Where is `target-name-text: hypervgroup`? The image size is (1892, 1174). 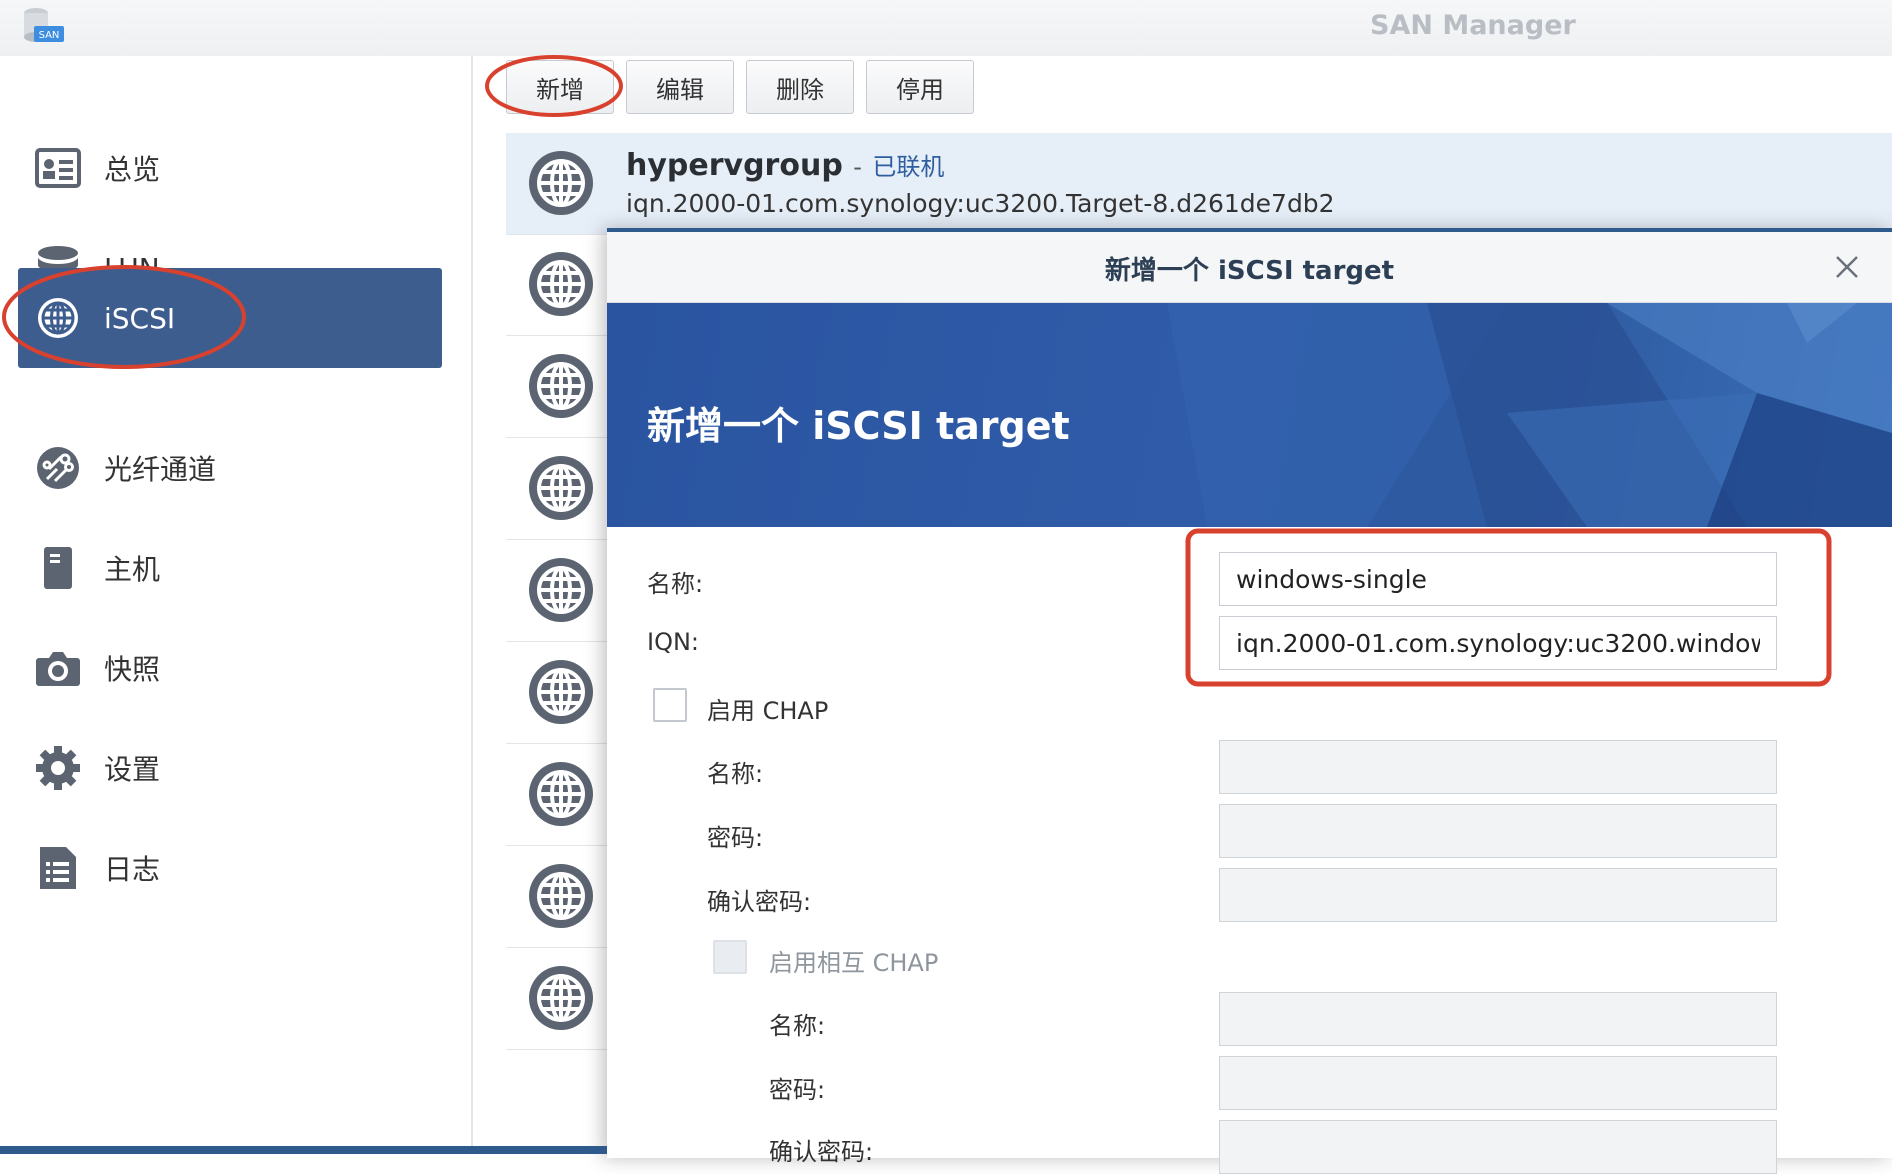
target-name-text: hypervgroup is located at coordinates (734, 165).